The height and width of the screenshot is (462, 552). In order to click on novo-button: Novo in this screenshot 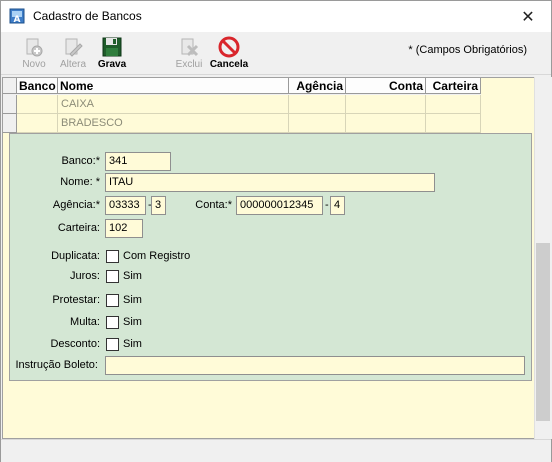, I will do `click(34, 54)`.